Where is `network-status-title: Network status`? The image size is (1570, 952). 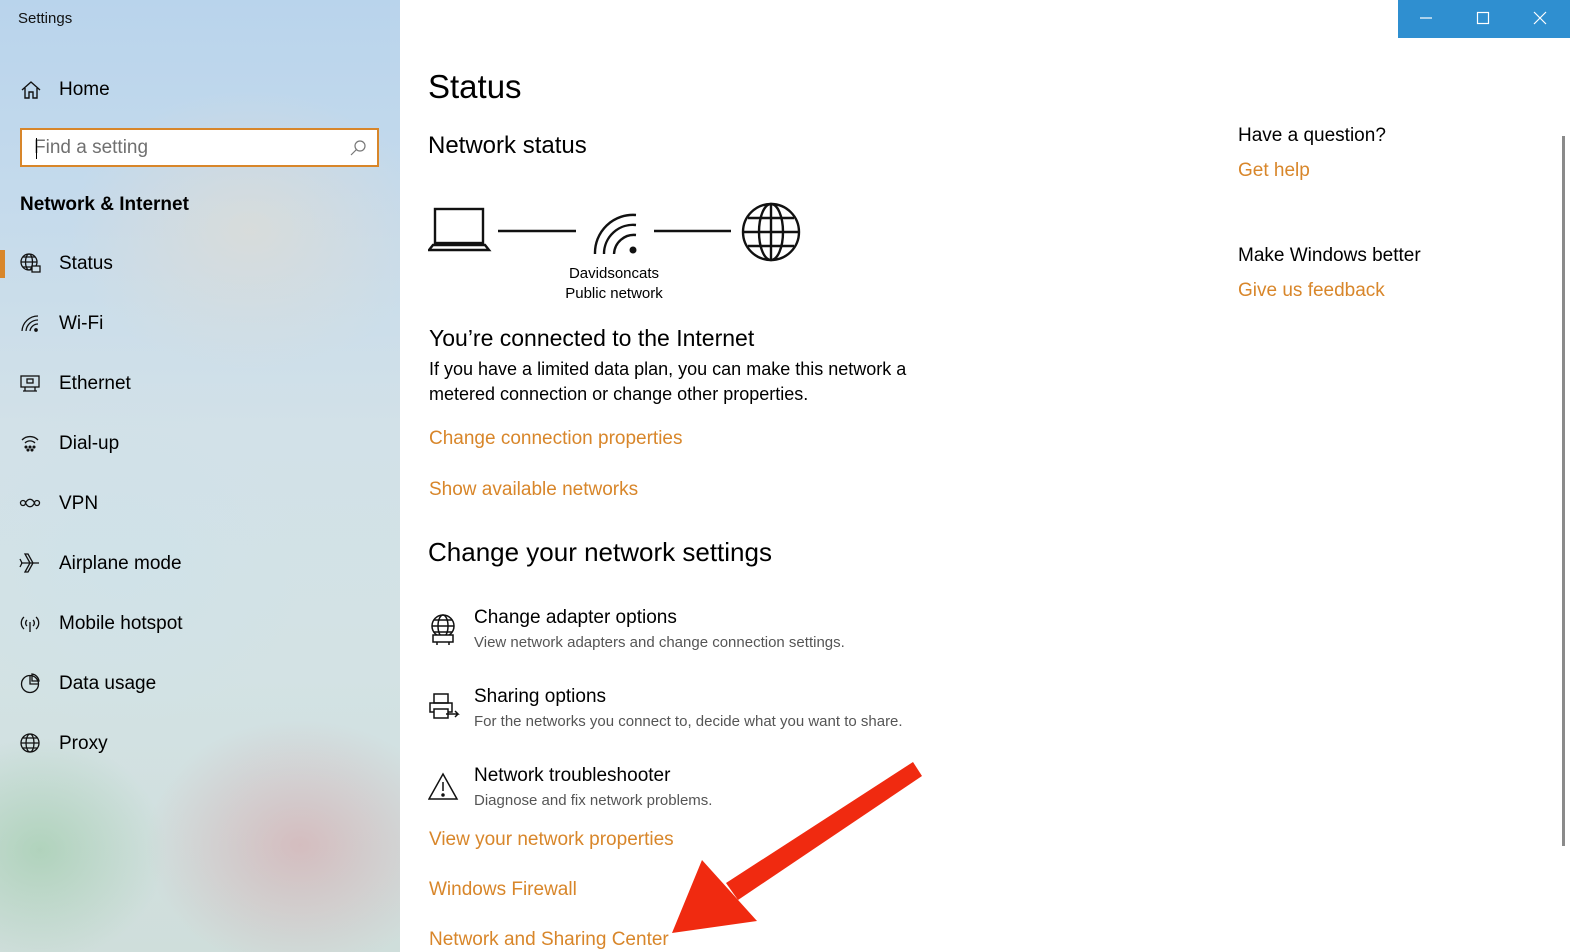
network-status-title: Network status is located at coordinates (507, 145).